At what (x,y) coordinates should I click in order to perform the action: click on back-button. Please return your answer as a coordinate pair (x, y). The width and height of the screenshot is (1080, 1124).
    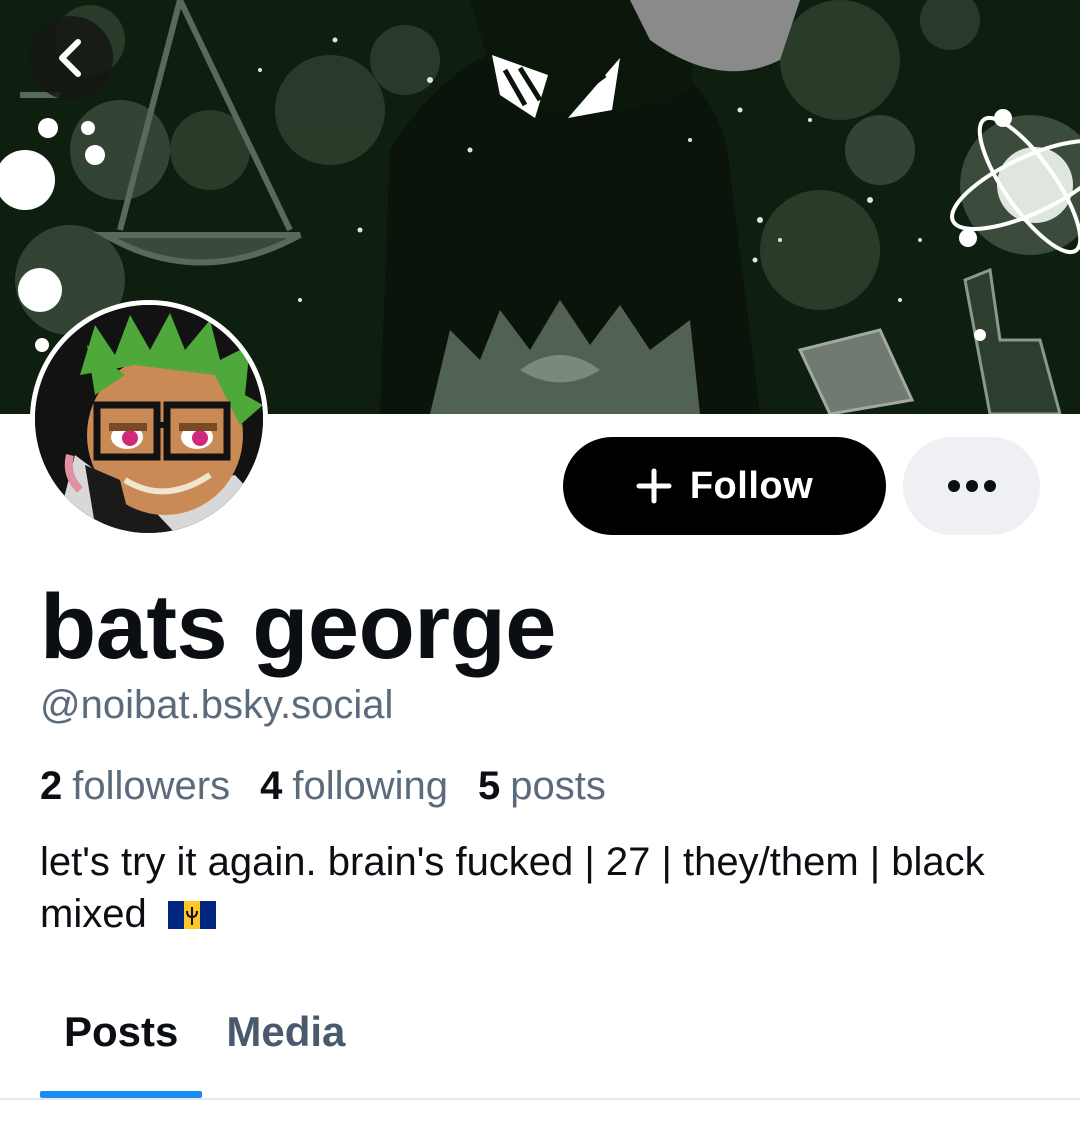
    Looking at the image, I should click on (71, 58).